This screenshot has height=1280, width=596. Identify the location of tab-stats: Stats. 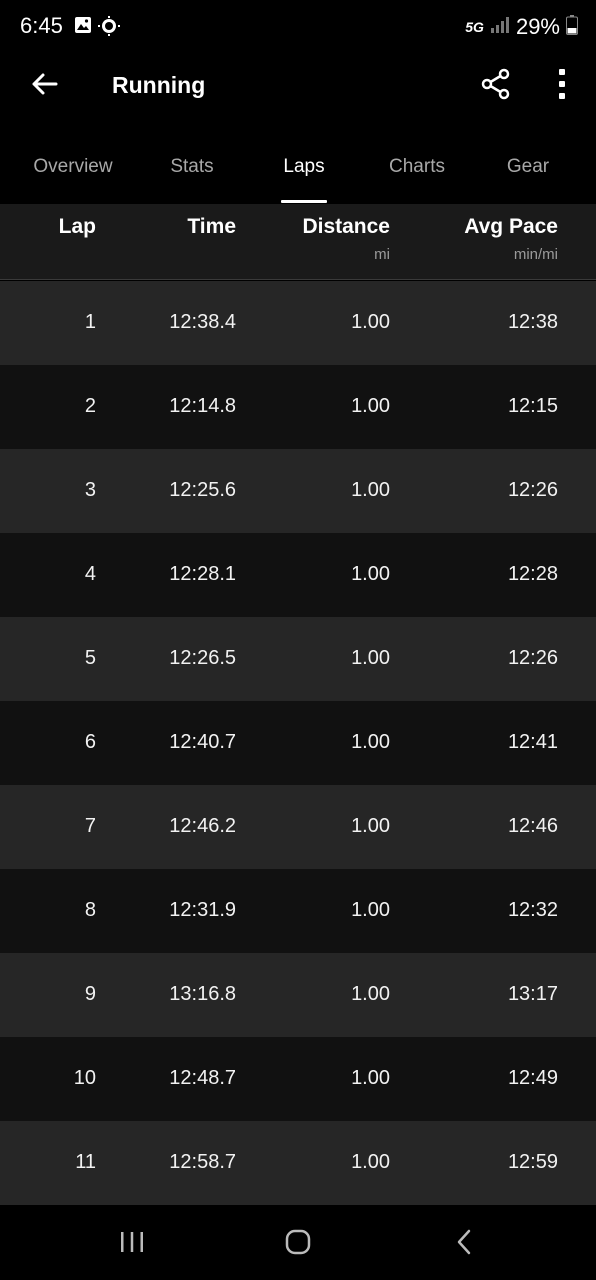
(191, 167).